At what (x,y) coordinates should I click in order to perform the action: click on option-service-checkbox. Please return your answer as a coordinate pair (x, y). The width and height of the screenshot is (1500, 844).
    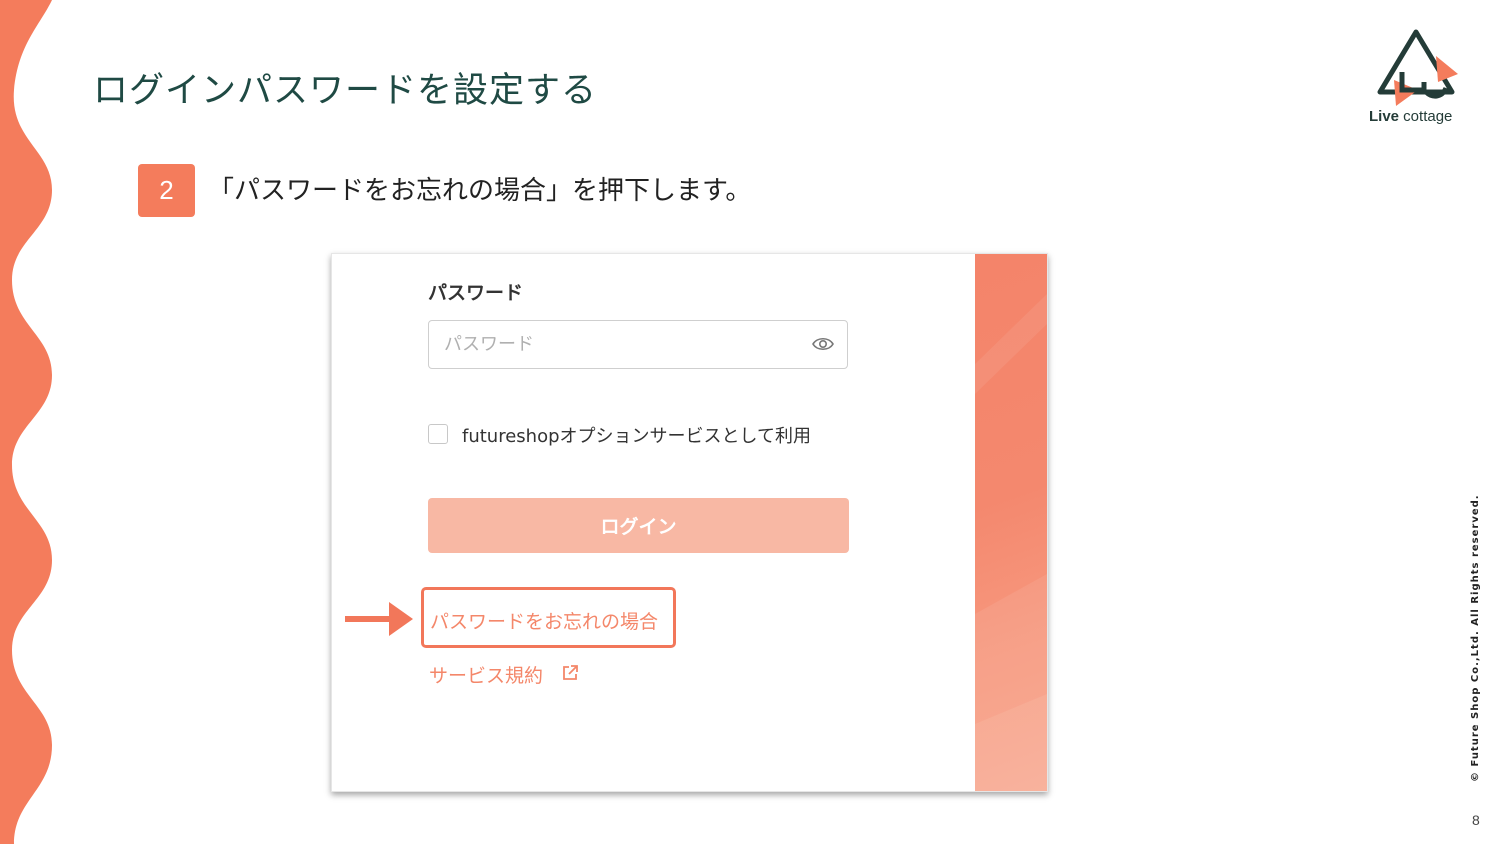
    Looking at the image, I should click on (438, 434).